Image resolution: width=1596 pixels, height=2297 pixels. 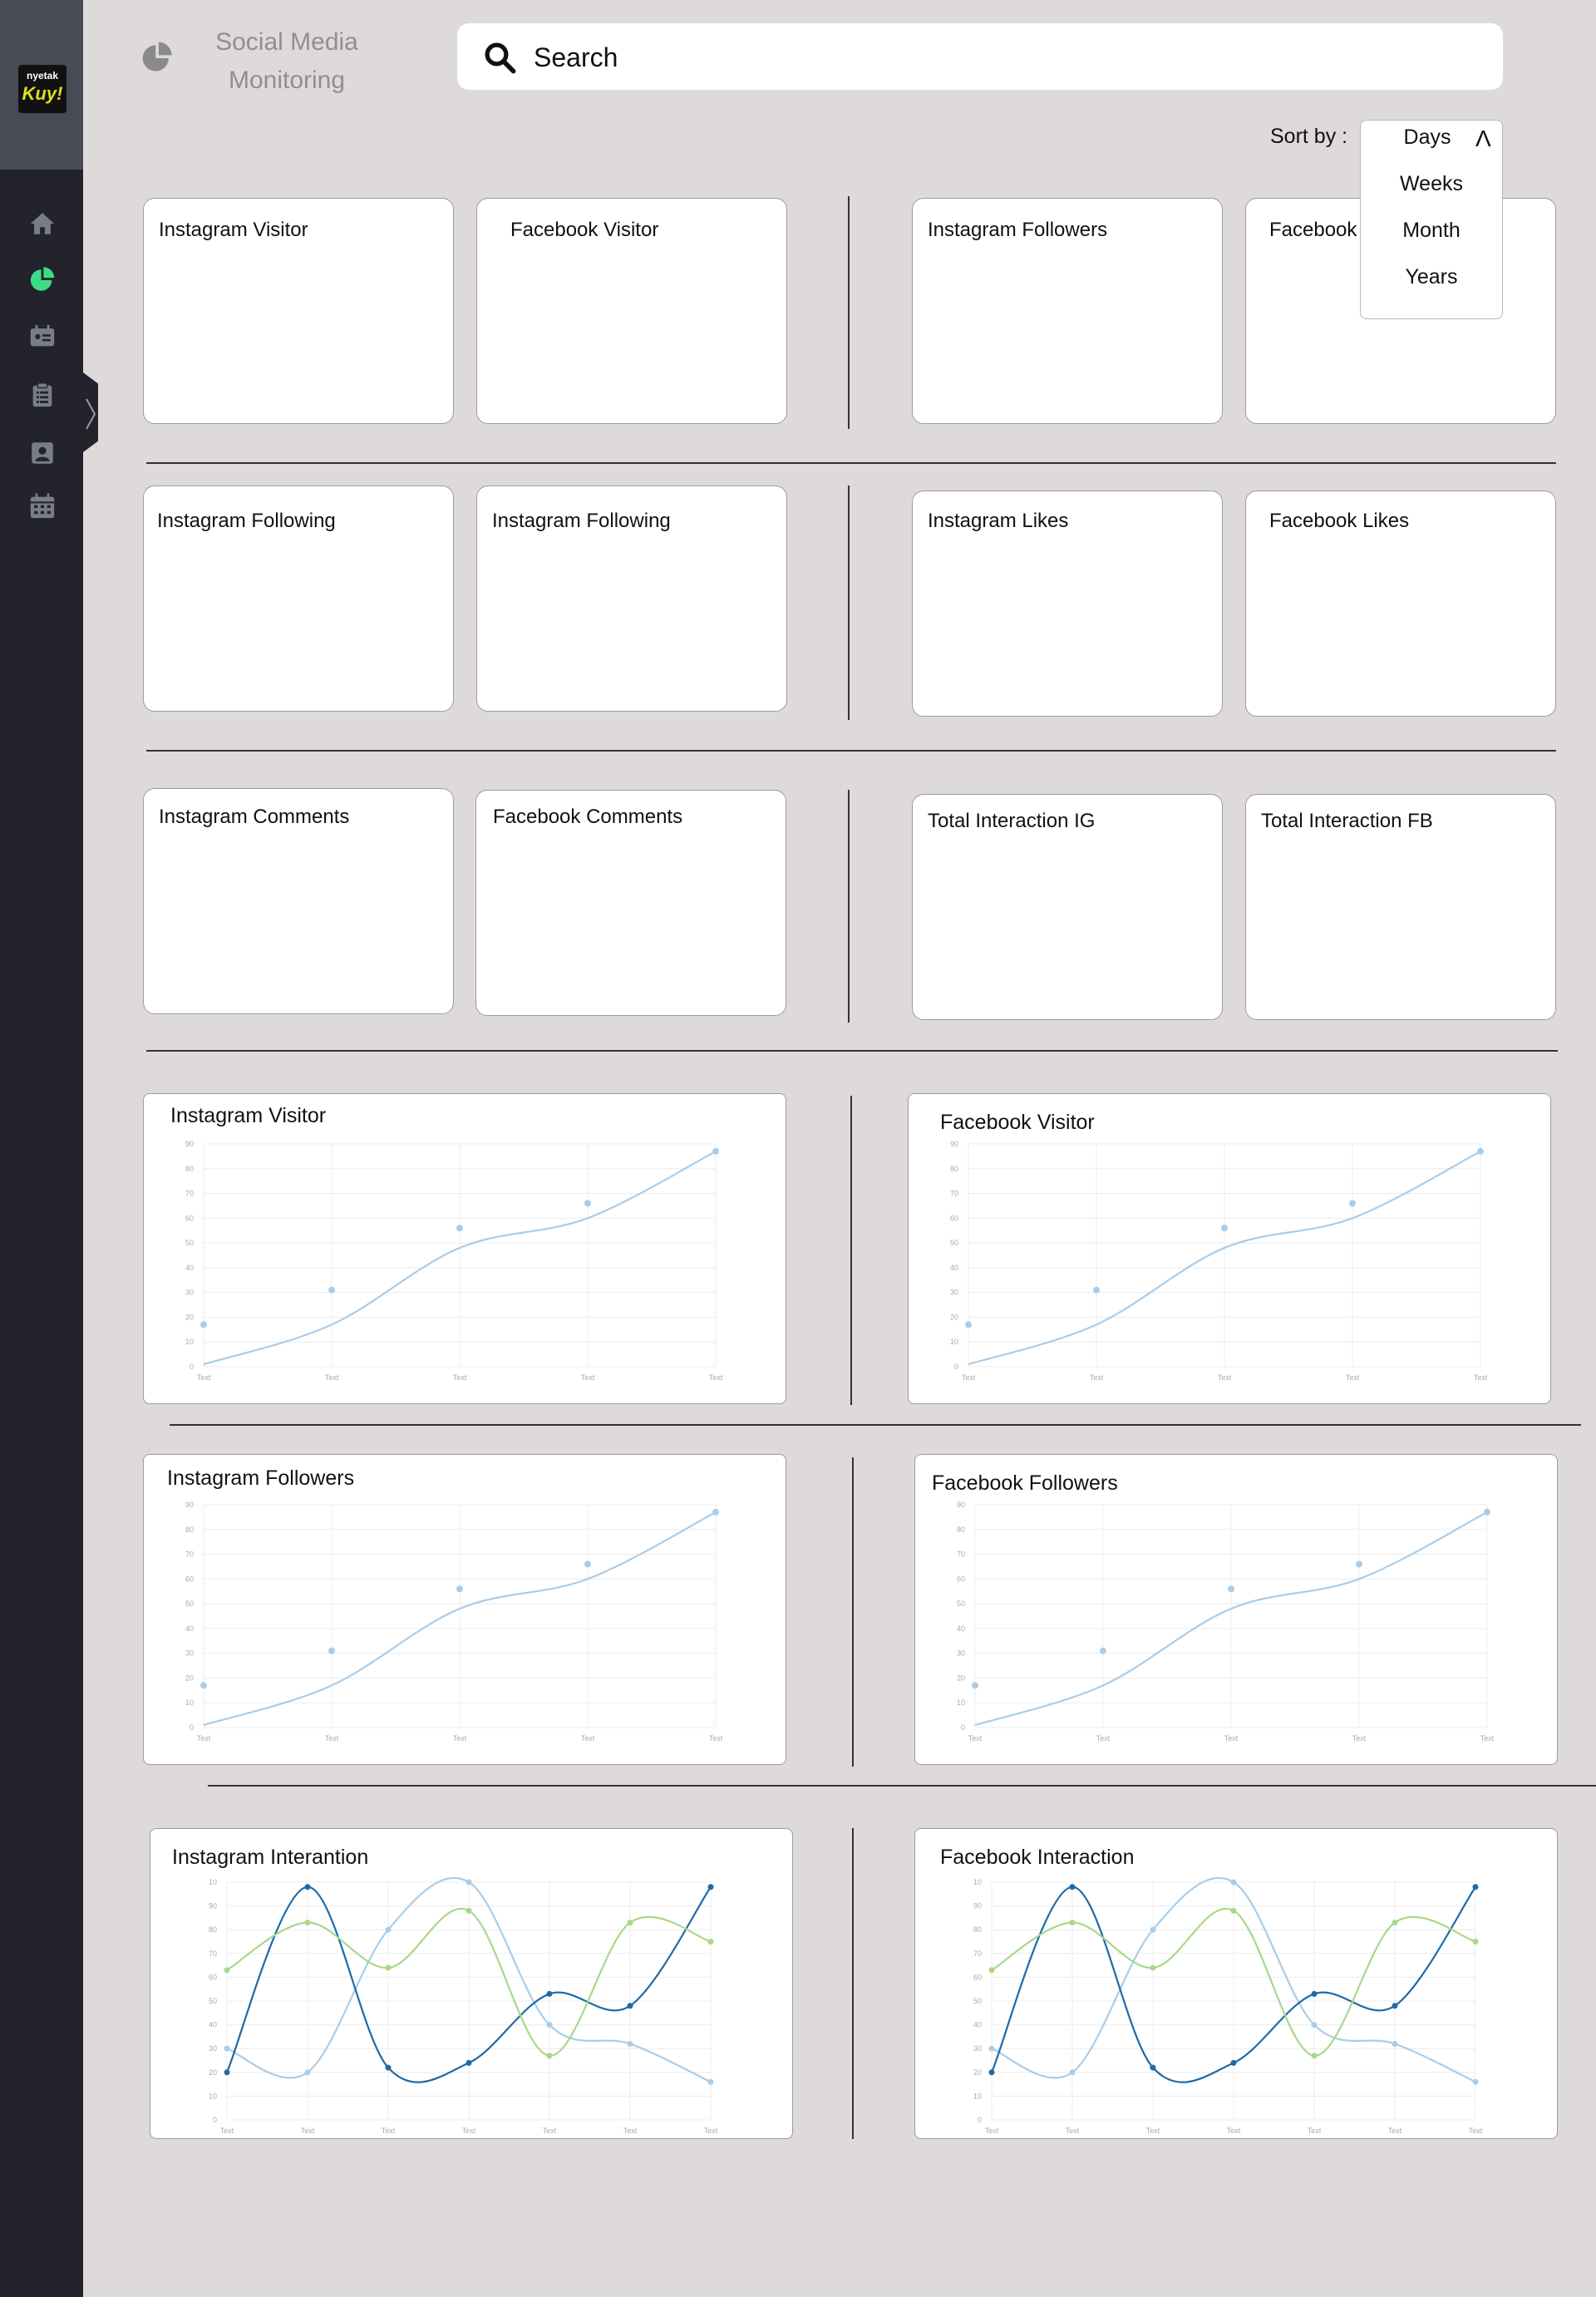 What do you see at coordinates (254, 817) in the screenshot?
I see `card-title: Instagram Comments` at bounding box center [254, 817].